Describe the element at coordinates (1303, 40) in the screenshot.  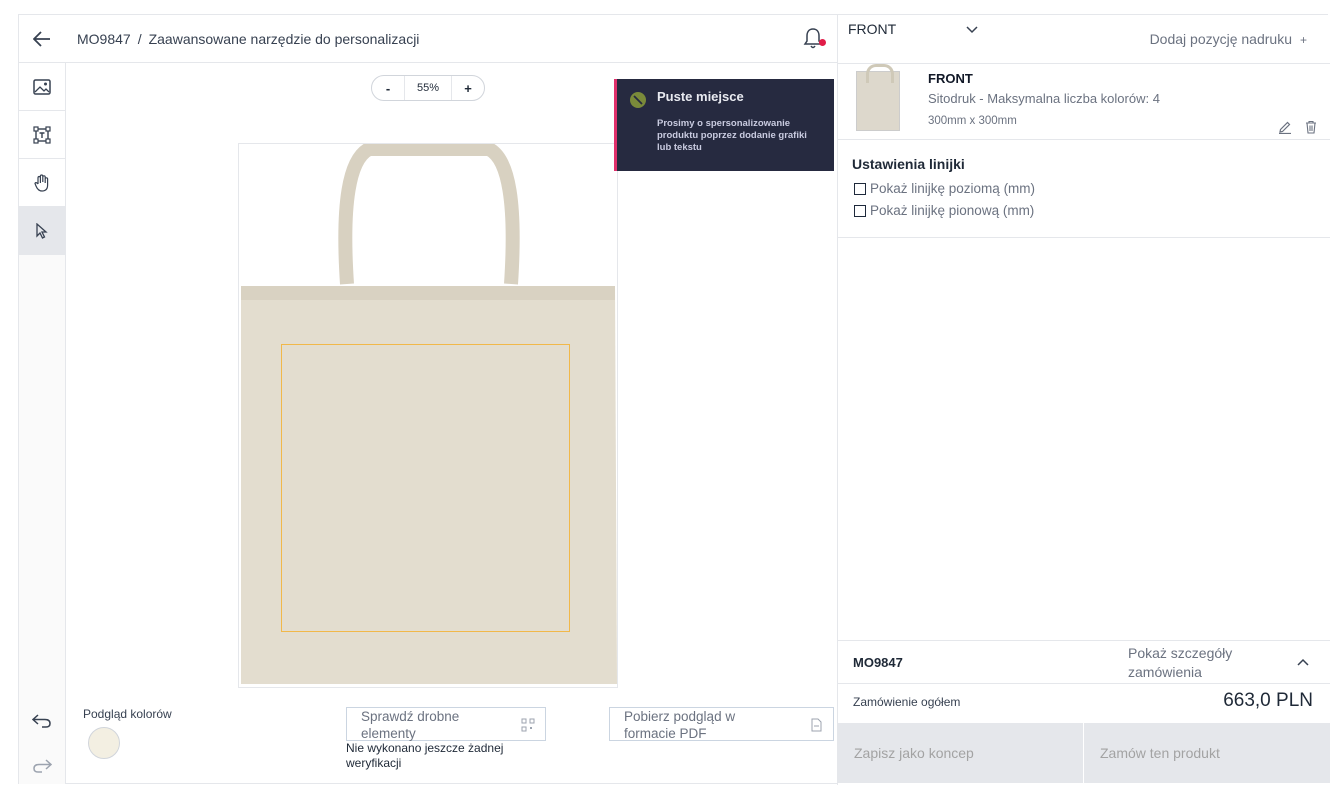
I see `plus-icon: +` at that location.